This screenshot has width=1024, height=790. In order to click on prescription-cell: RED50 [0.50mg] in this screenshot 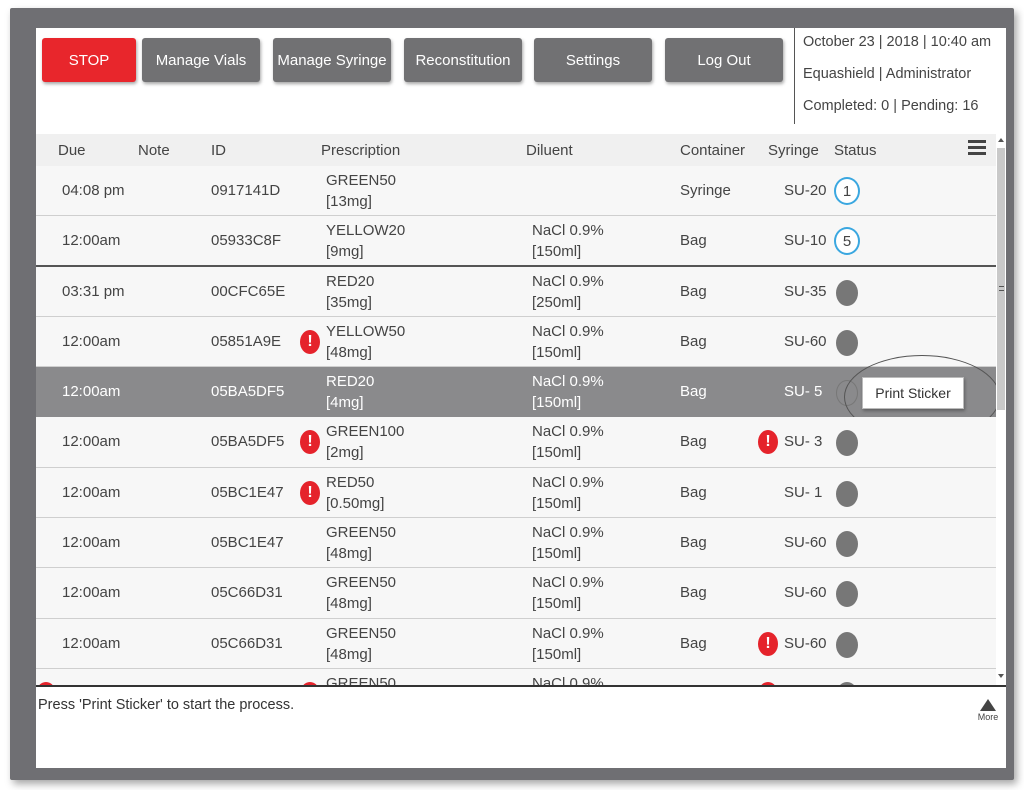, I will do `click(355, 492)`.